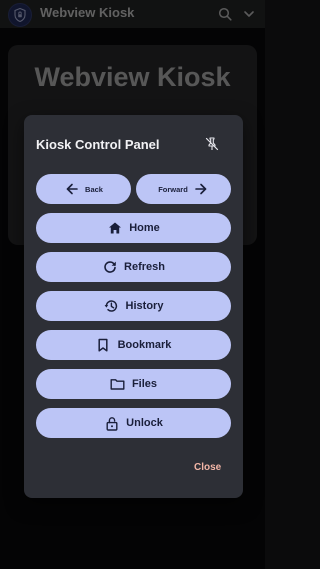 The image size is (320, 569). I want to click on close-button: Close, so click(207, 467).